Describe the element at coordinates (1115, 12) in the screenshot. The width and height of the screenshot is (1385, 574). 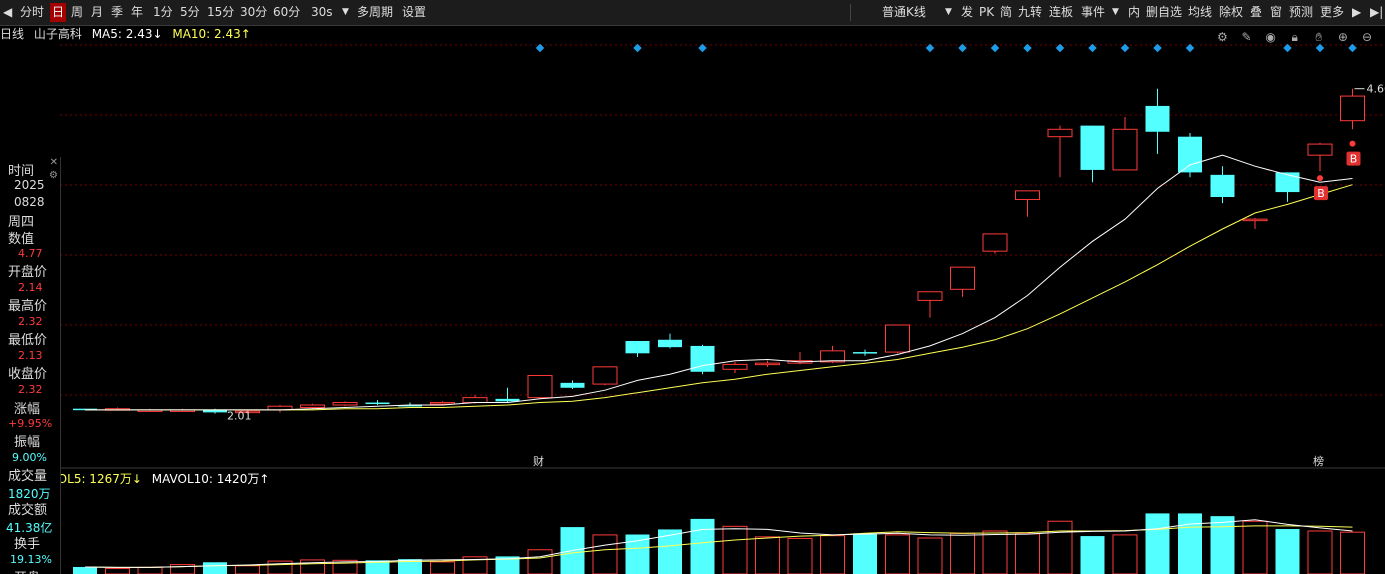
I see `events-dropdown-icon: ▼` at that location.